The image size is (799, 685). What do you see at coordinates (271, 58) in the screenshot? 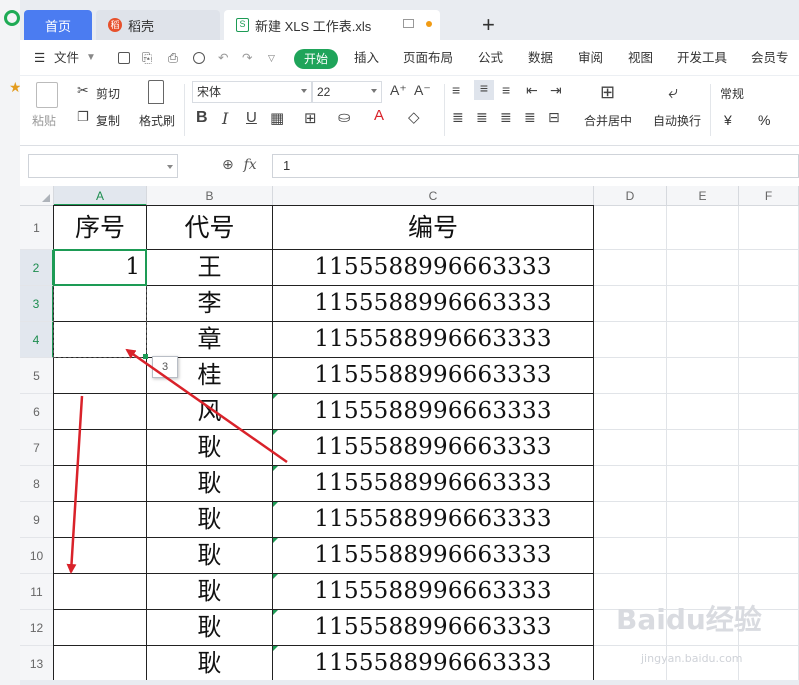
I see `quick-access-dropdown-icon: ▽` at bounding box center [271, 58].